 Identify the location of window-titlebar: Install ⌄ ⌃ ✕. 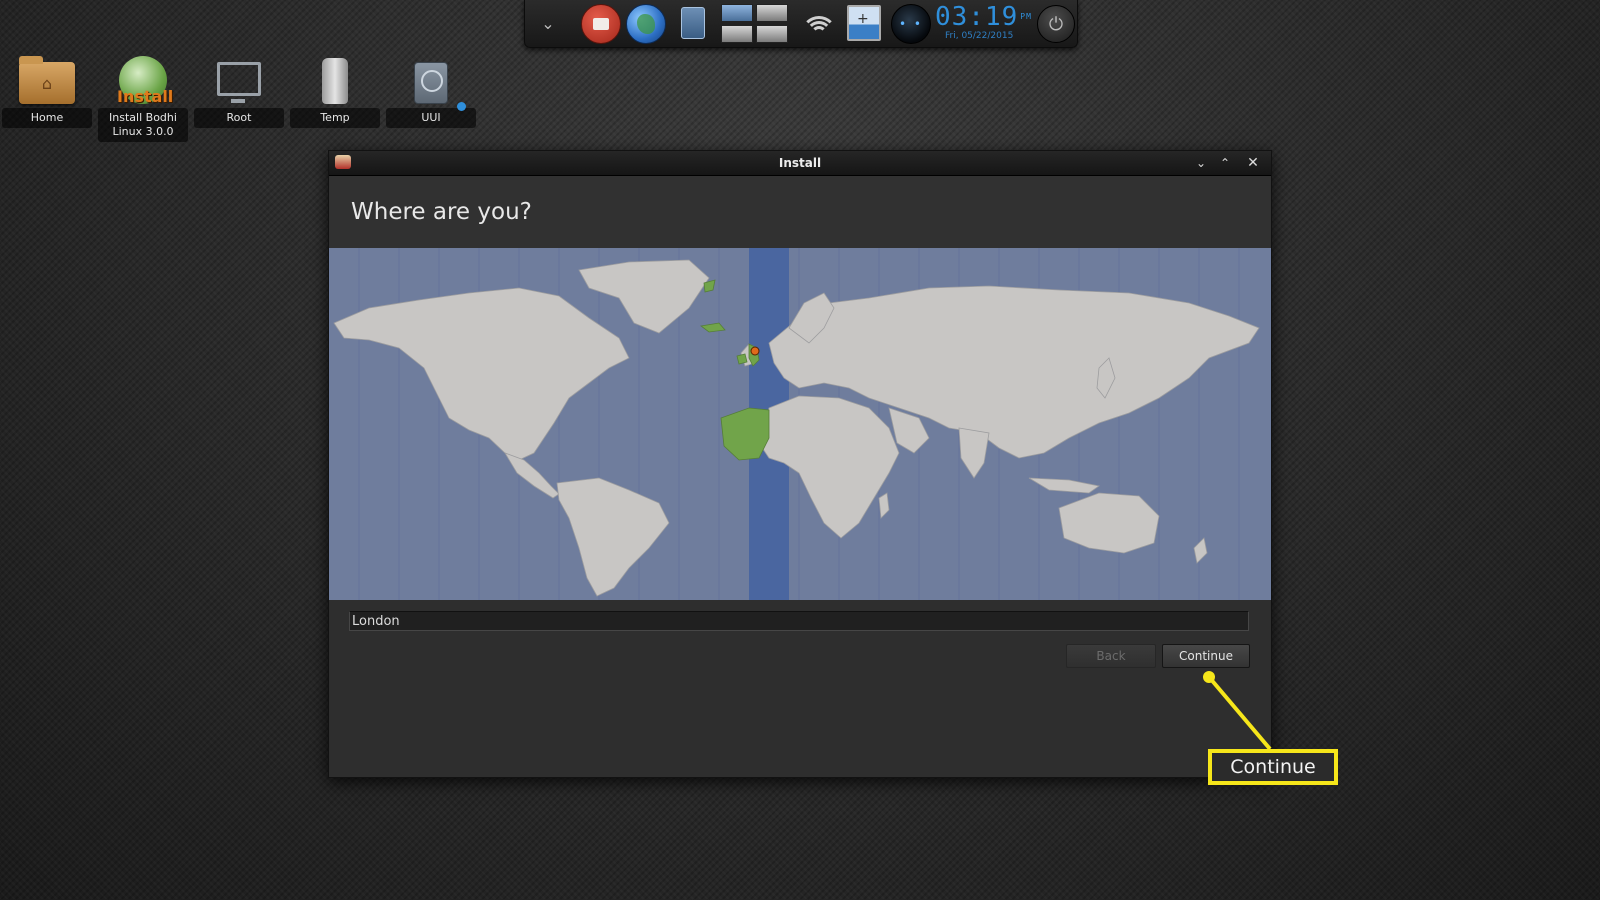
(800, 163).